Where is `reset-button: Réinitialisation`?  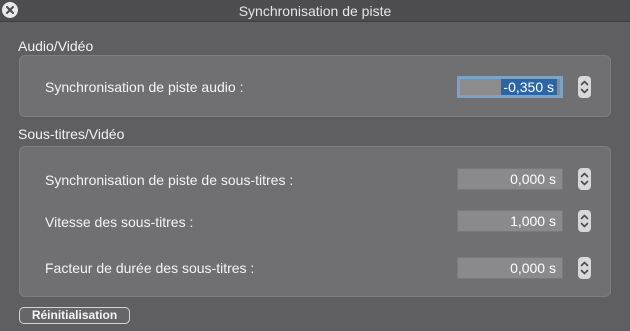
reset-button: Réinitialisation is located at coordinates (74, 315).